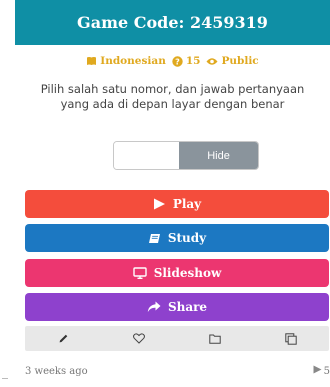 The width and height of the screenshot is (330, 387). I want to click on hide-button: Hide, so click(218, 155).